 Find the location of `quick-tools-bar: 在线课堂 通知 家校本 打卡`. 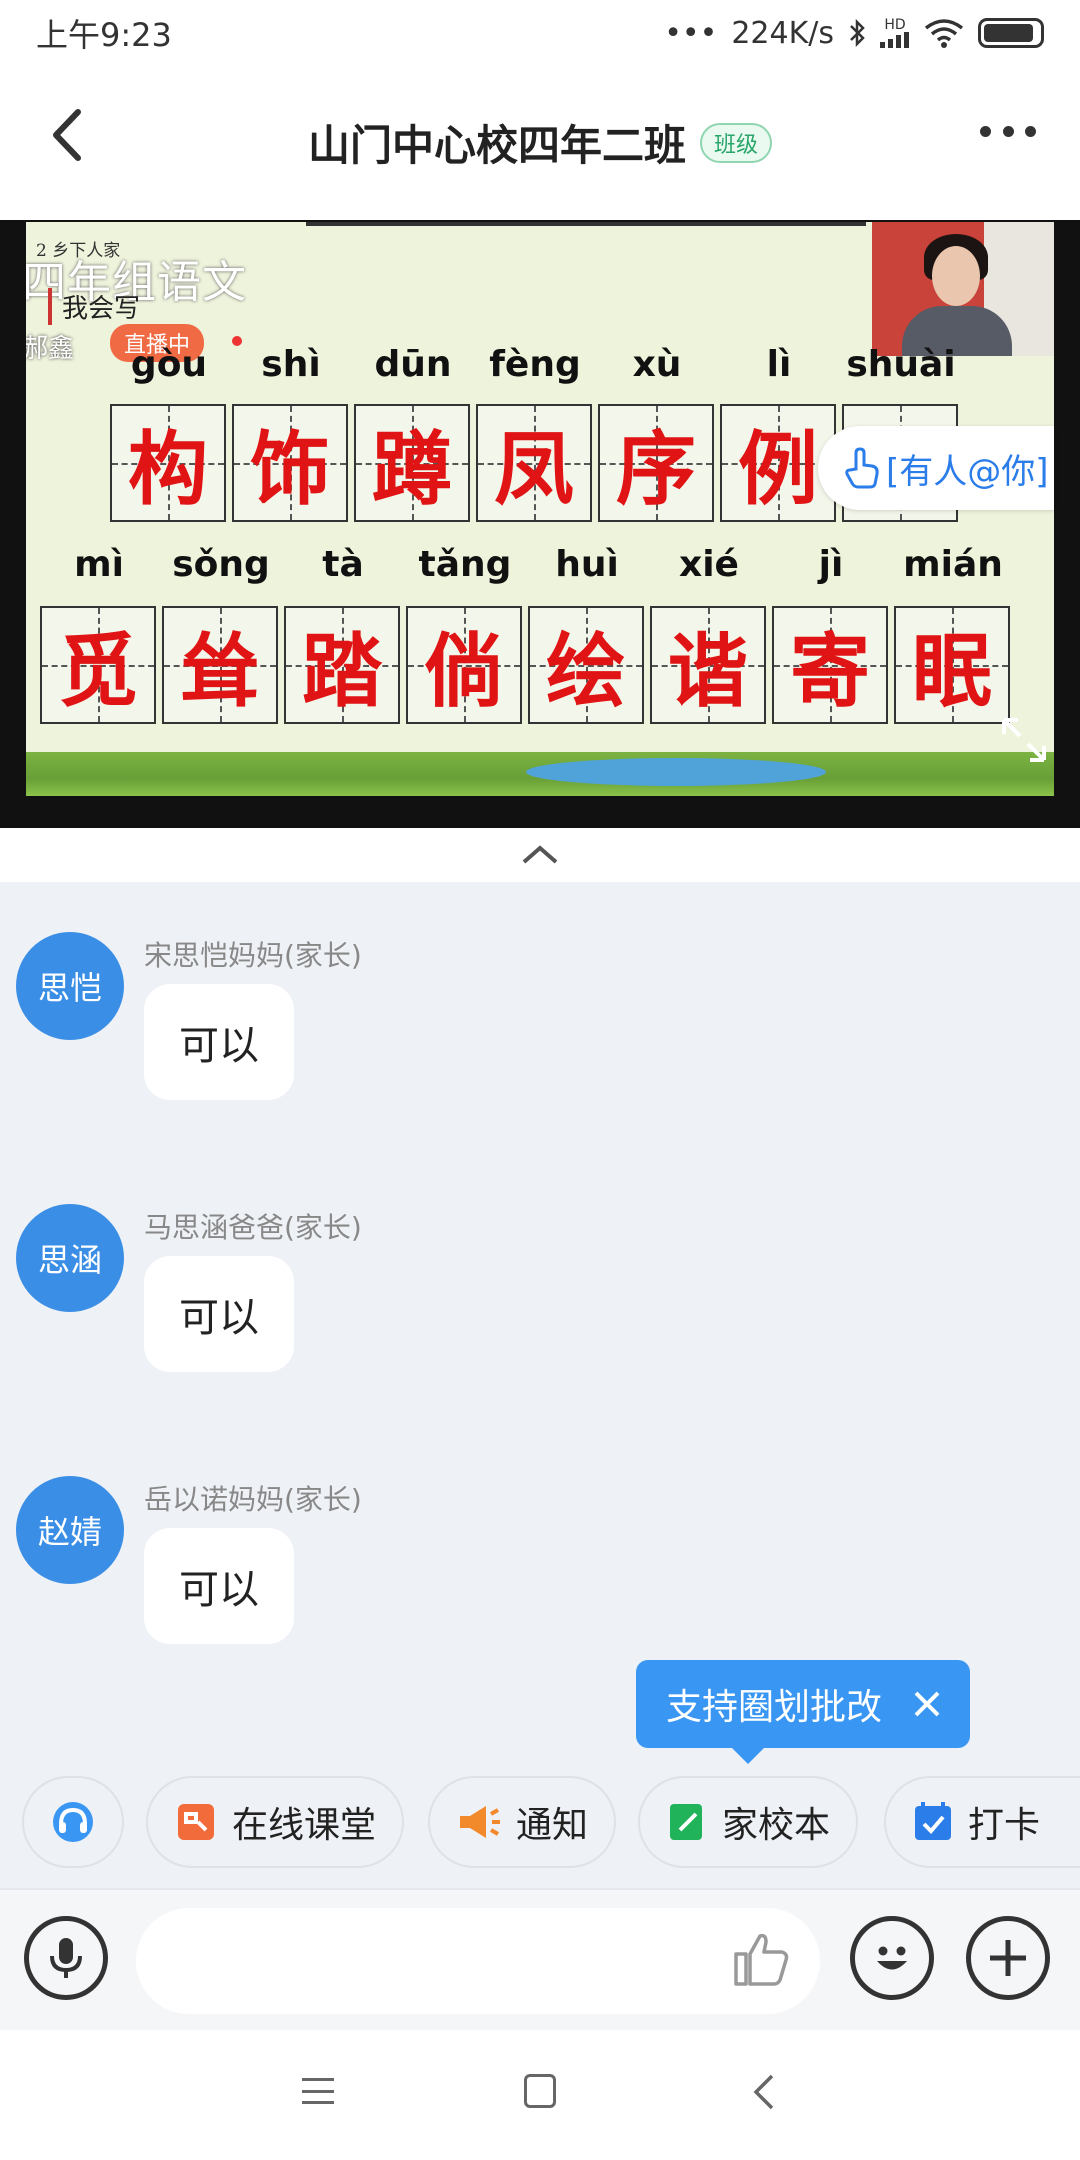

quick-tools-bar: 在线课堂 通知 家校本 打卡 is located at coordinates (540, 1823).